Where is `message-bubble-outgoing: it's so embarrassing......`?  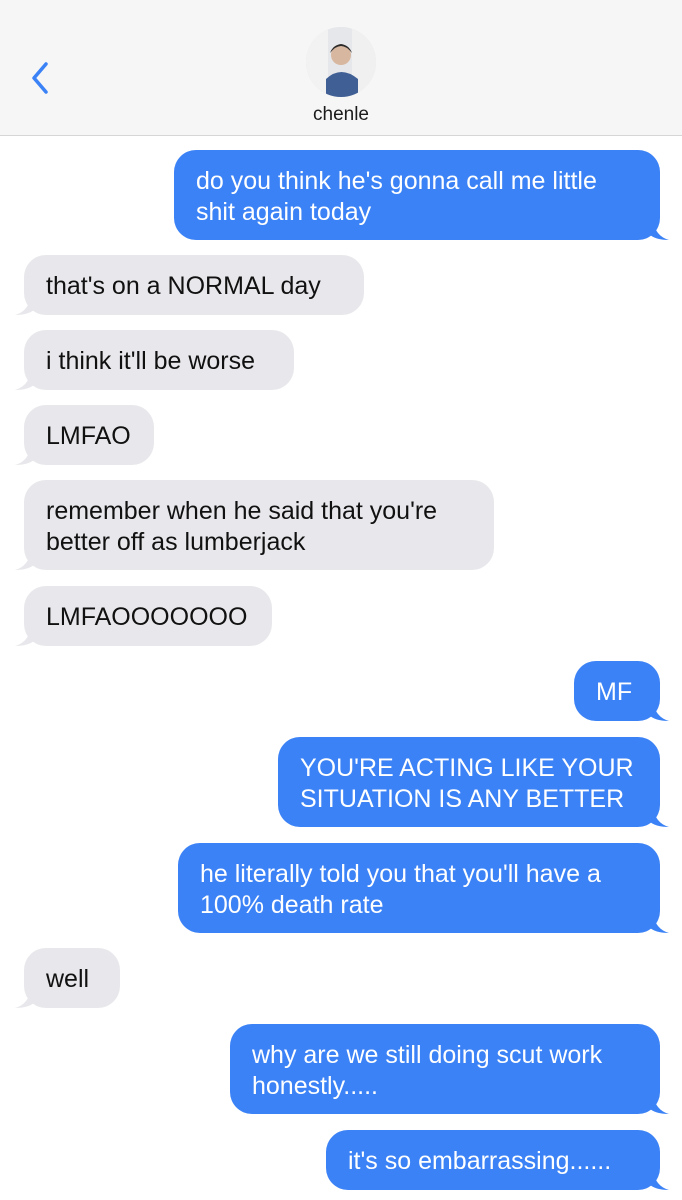
message-bubble-outgoing: it's so embarrassing...... is located at coordinates (497, 1160).